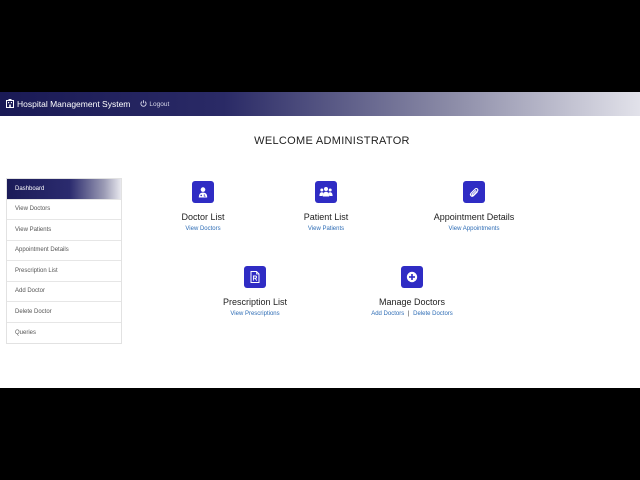 The image size is (640, 480). Describe the element at coordinates (64, 292) in the screenshot. I see `sidebar-item-add-doctor: Add Doctor` at that location.